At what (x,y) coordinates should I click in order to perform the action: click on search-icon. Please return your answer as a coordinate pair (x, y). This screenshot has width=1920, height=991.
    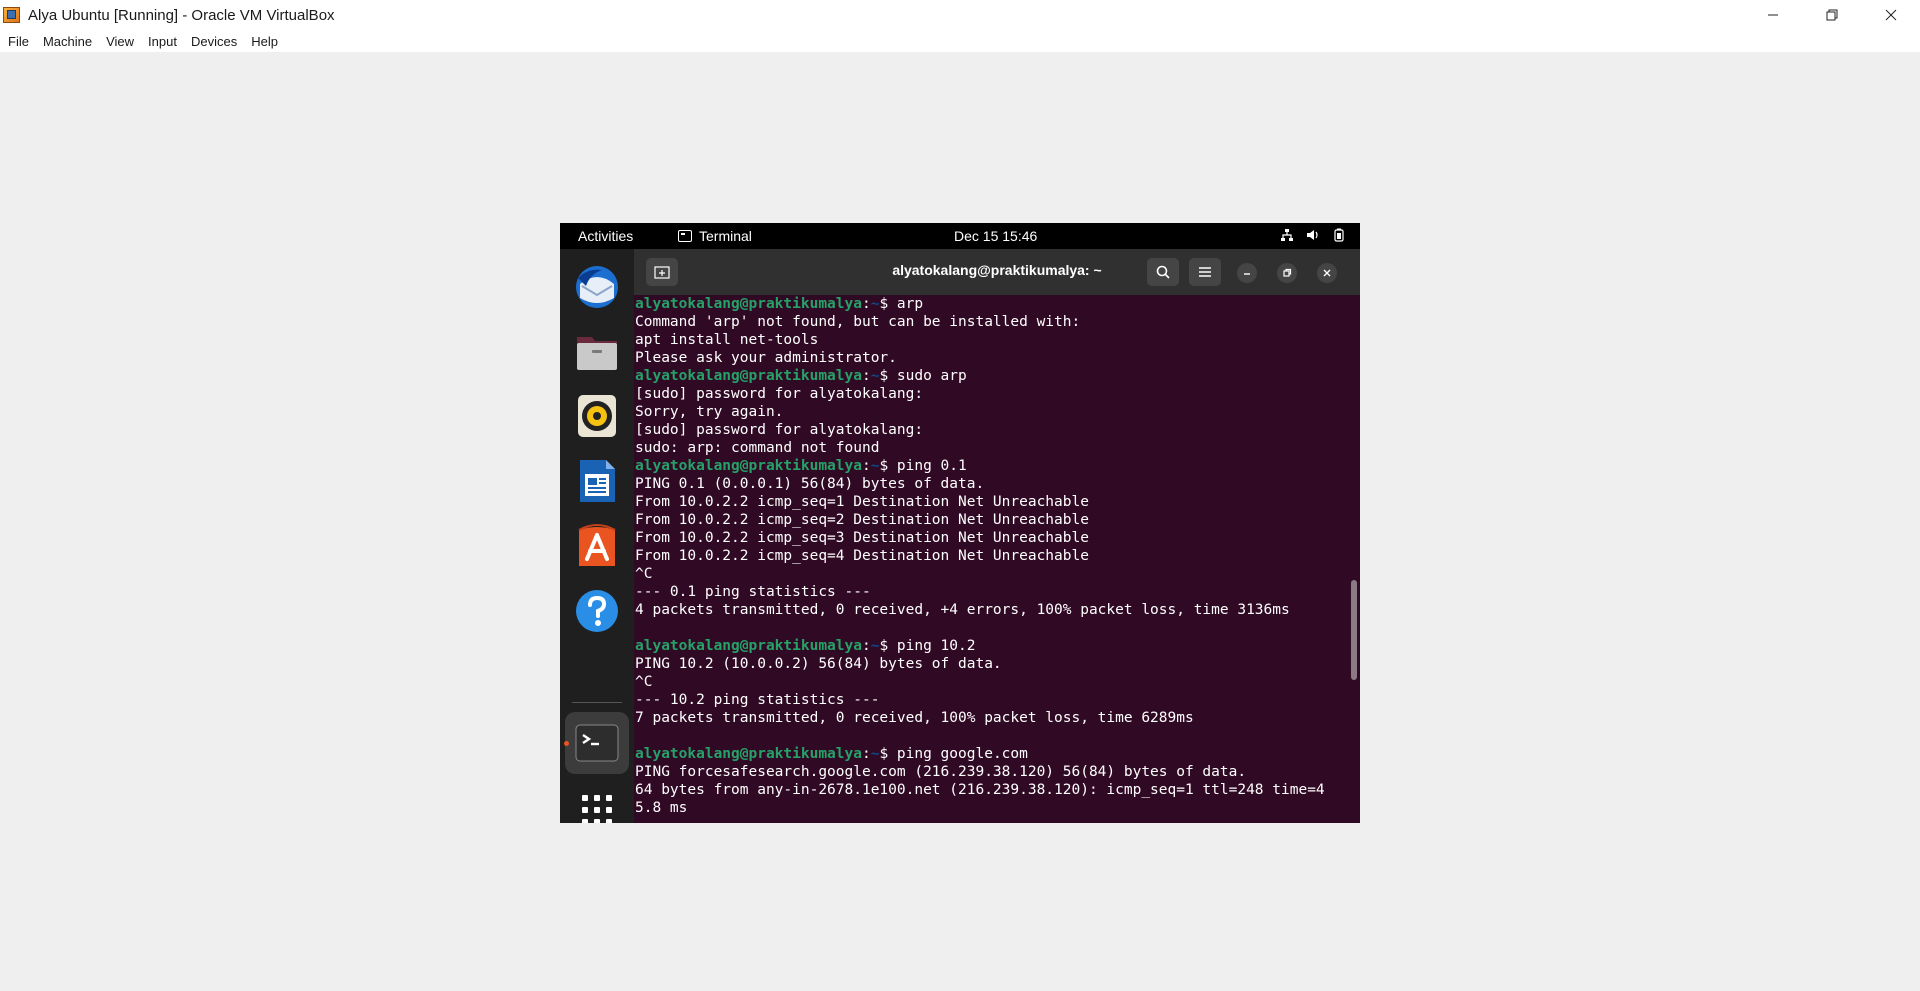
    Looking at the image, I should click on (1163, 272).